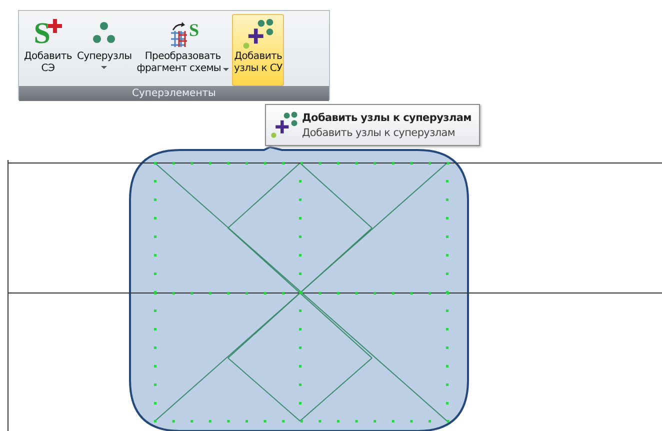  Describe the element at coordinates (379, 132) in the screenshot. I see `tooltip-description: Добавить узлы к суперузлам` at that location.